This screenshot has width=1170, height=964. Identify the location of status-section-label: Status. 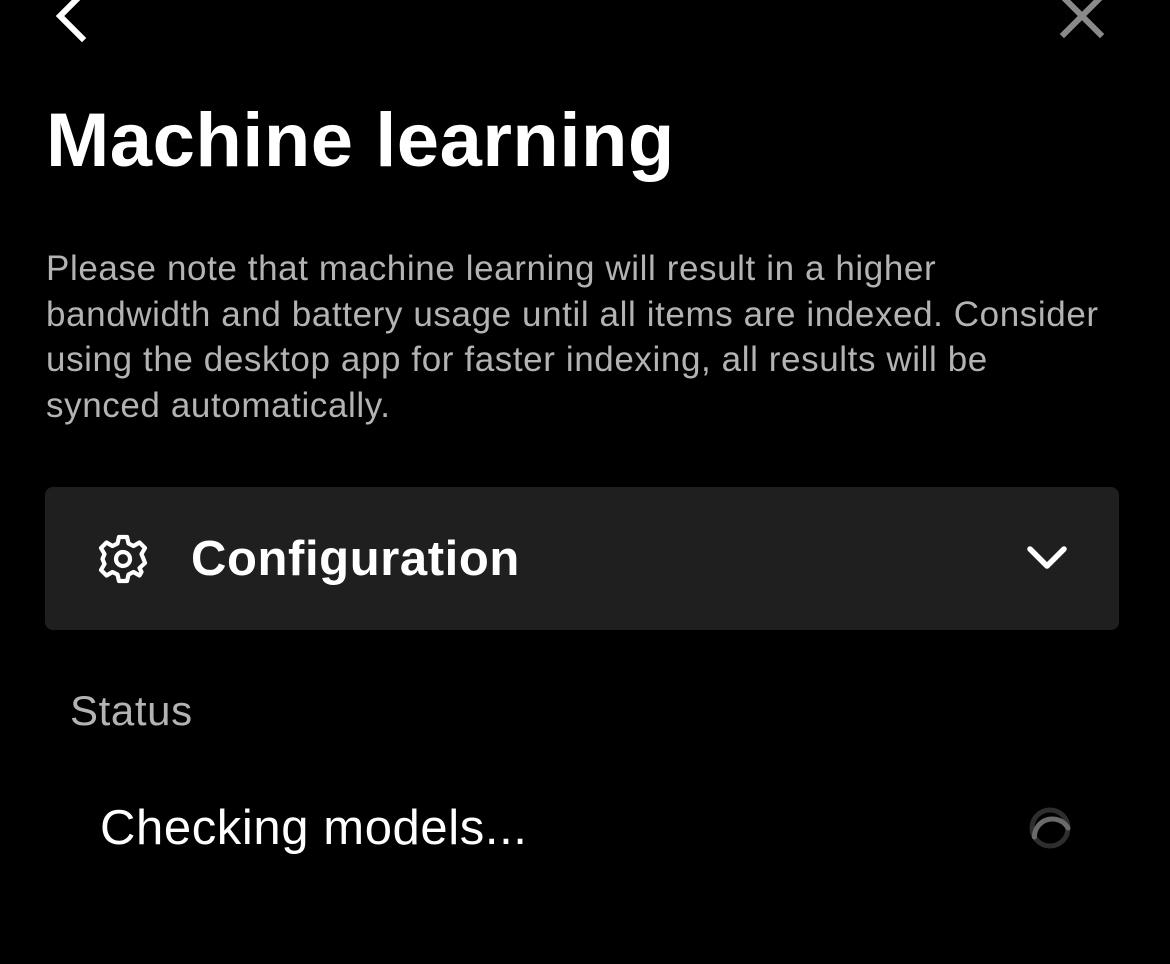
(131, 710).